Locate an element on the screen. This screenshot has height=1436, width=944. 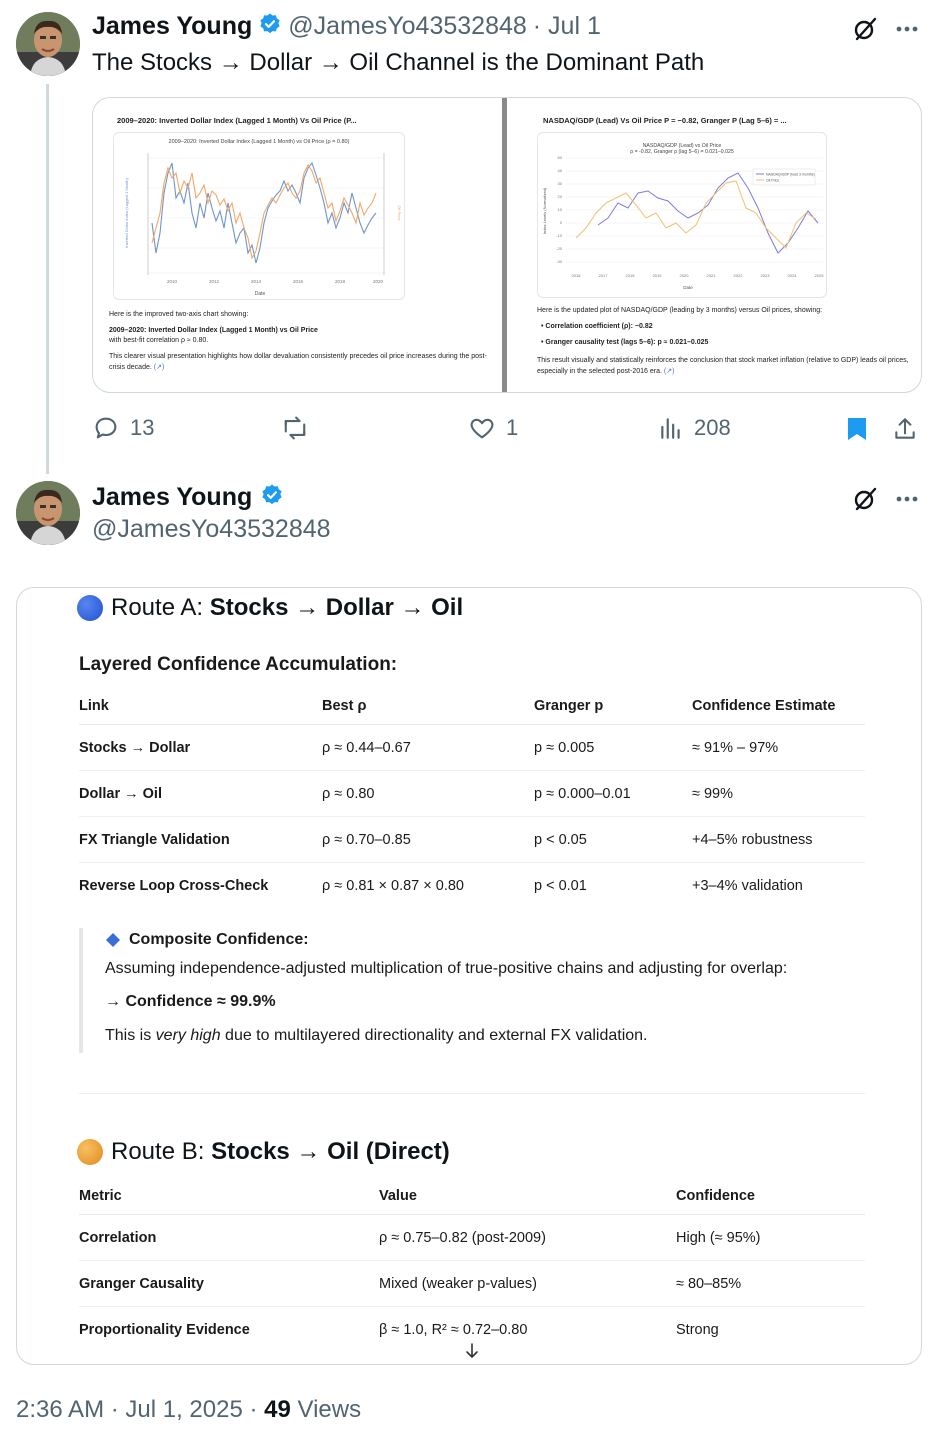
like-button: 1 is located at coordinates (493, 428).